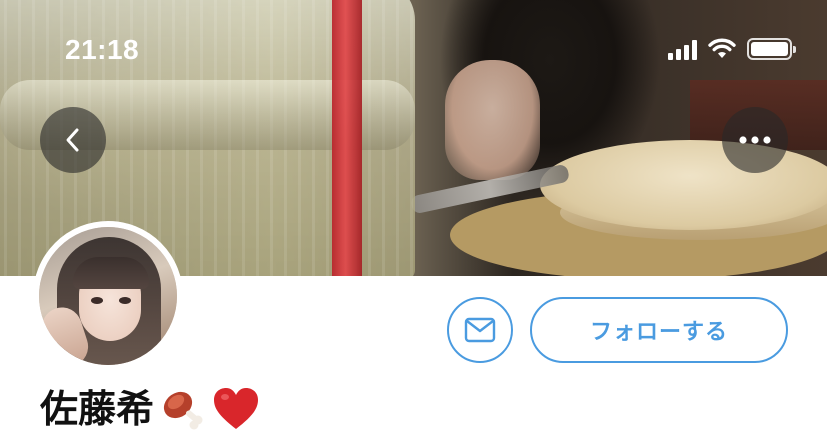 The width and height of the screenshot is (827, 444). I want to click on red-heart-icon, so click(236, 408).